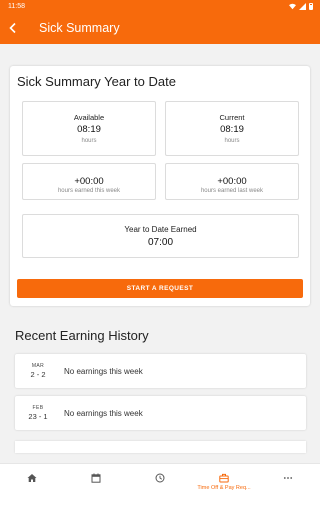 Image resolution: width=320 pixels, height=512 pixels. Describe the element at coordinates (160, 447) in the screenshot. I see `history-item-partial` at that location.